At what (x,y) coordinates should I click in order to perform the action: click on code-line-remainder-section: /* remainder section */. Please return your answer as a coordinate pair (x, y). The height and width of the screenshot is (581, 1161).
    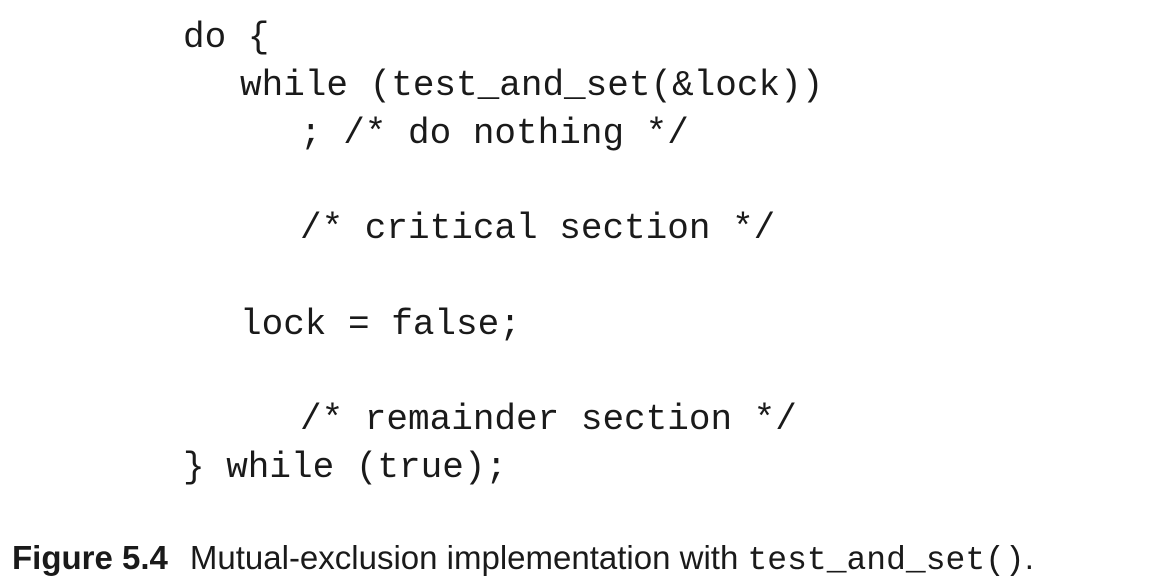
    Looking at the image, I should click on (548, 419).